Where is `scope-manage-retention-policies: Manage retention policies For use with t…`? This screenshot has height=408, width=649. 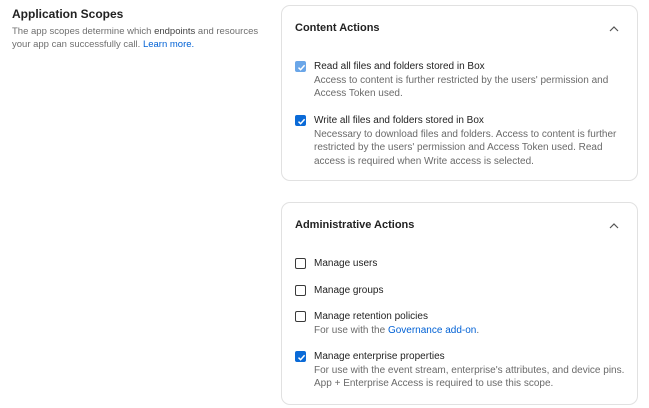 scope-manage-retention-policies: Manage retention policies For use with t… is located at coordinates (460, 323).